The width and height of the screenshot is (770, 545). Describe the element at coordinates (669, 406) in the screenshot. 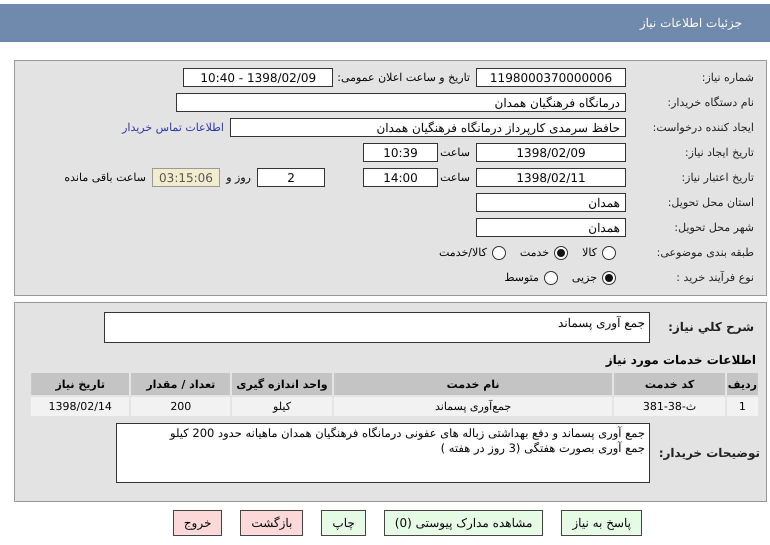

I see `table-cell: ث-38-381` at that location.